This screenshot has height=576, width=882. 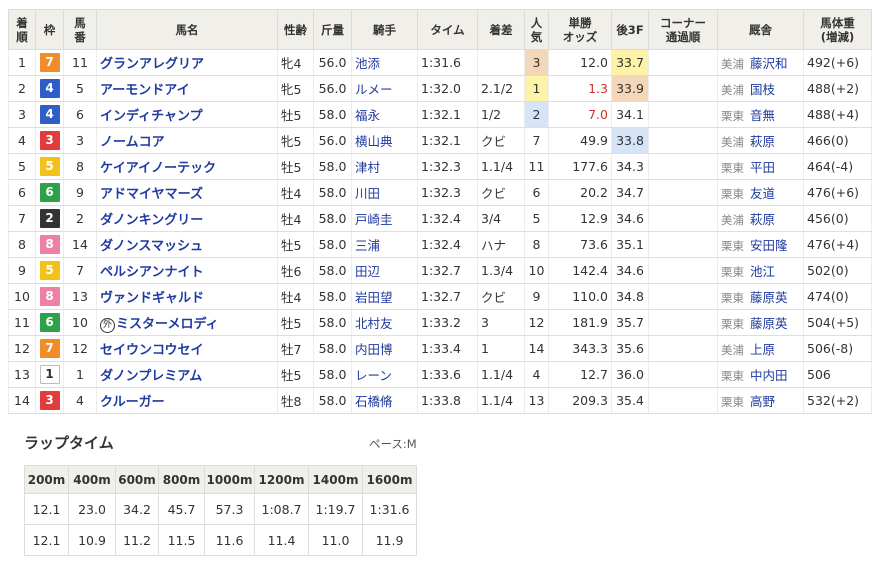 What do you see at coordinates (447, 166) in the screenshot?
I see `finish-time: 1:32.3` at bounding box center [447, 166].